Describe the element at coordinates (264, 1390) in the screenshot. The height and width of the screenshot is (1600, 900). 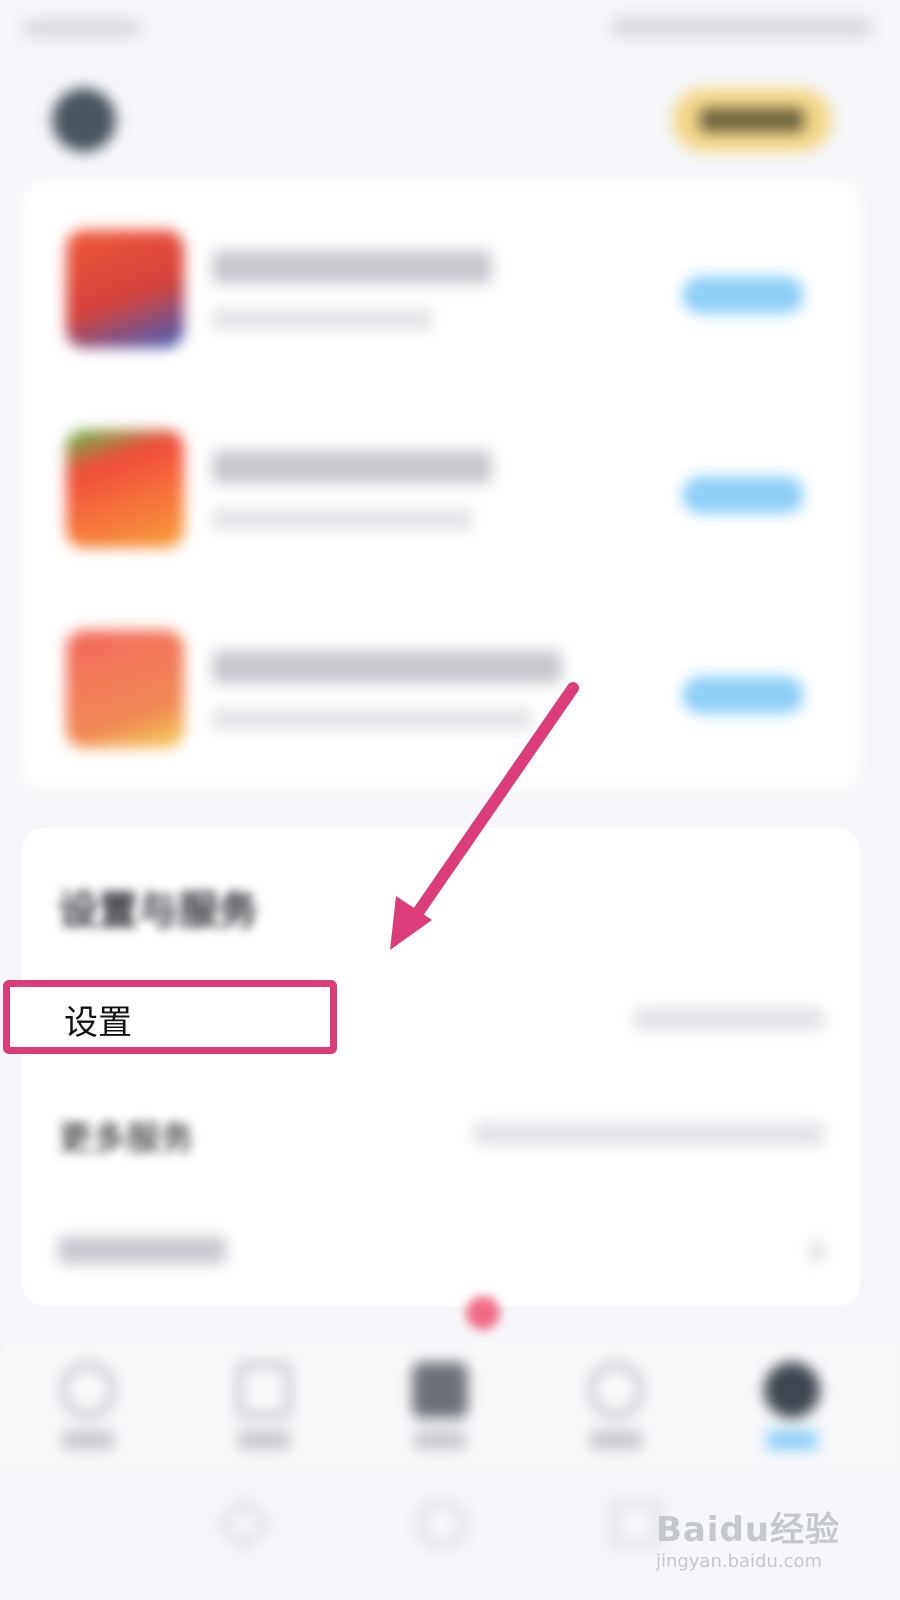
I see `discover-icon` at that location.